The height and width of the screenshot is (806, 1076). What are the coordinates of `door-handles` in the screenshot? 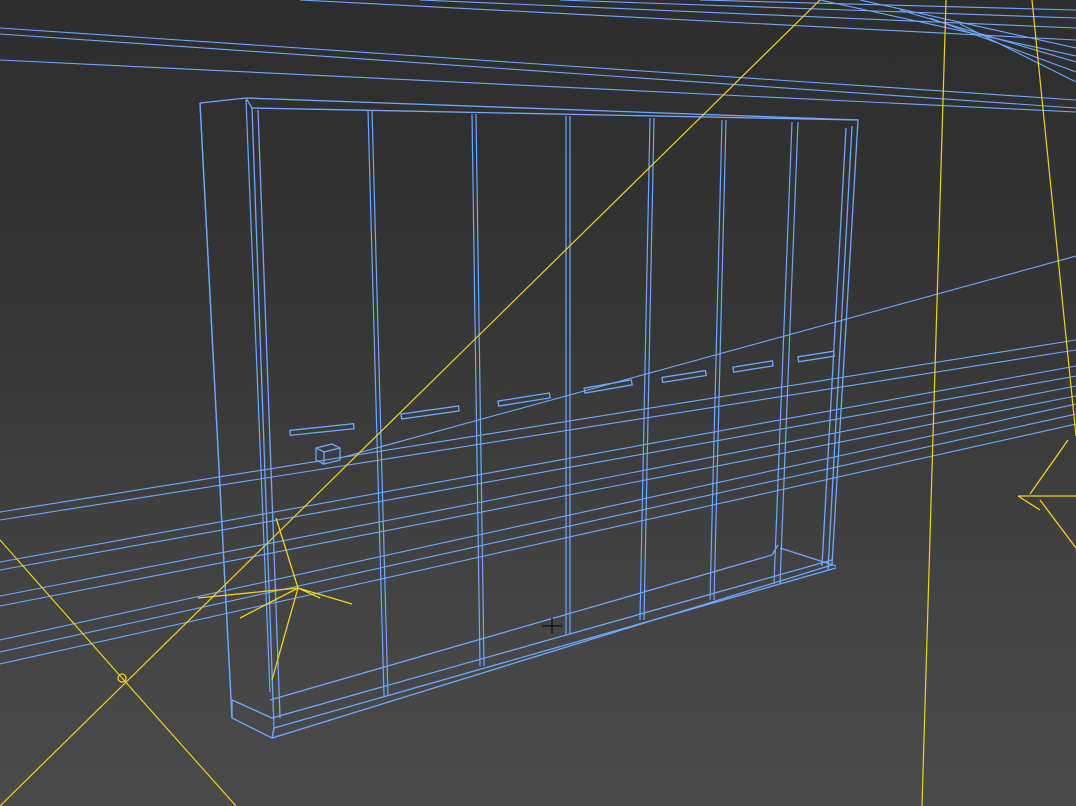 It's located at (562, 393).